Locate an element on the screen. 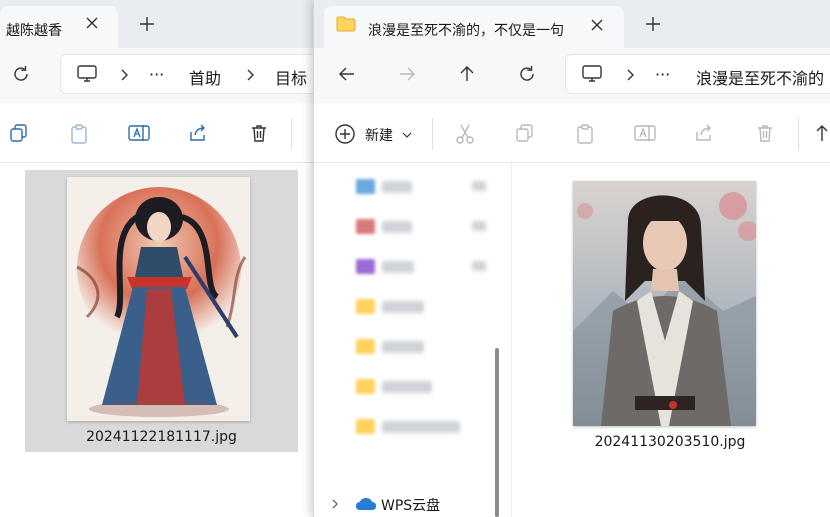  new-button: 新建 is located at coordinates (374, 134).